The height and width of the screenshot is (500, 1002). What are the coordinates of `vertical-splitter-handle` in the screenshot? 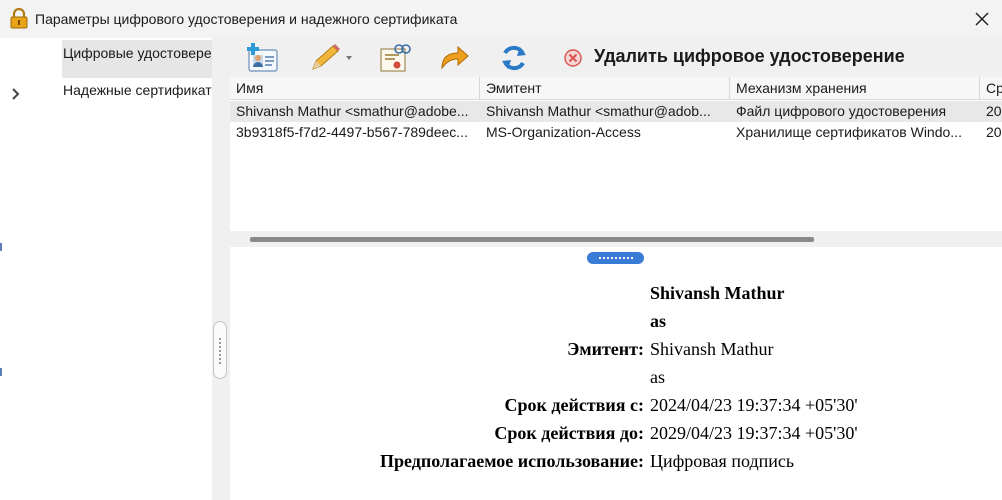 It's located at (220, 350).